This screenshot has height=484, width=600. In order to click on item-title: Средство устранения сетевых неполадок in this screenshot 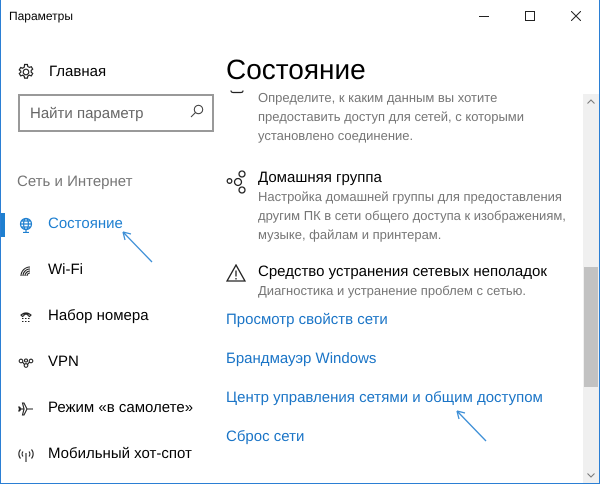, I will do `click(418, 271)`.